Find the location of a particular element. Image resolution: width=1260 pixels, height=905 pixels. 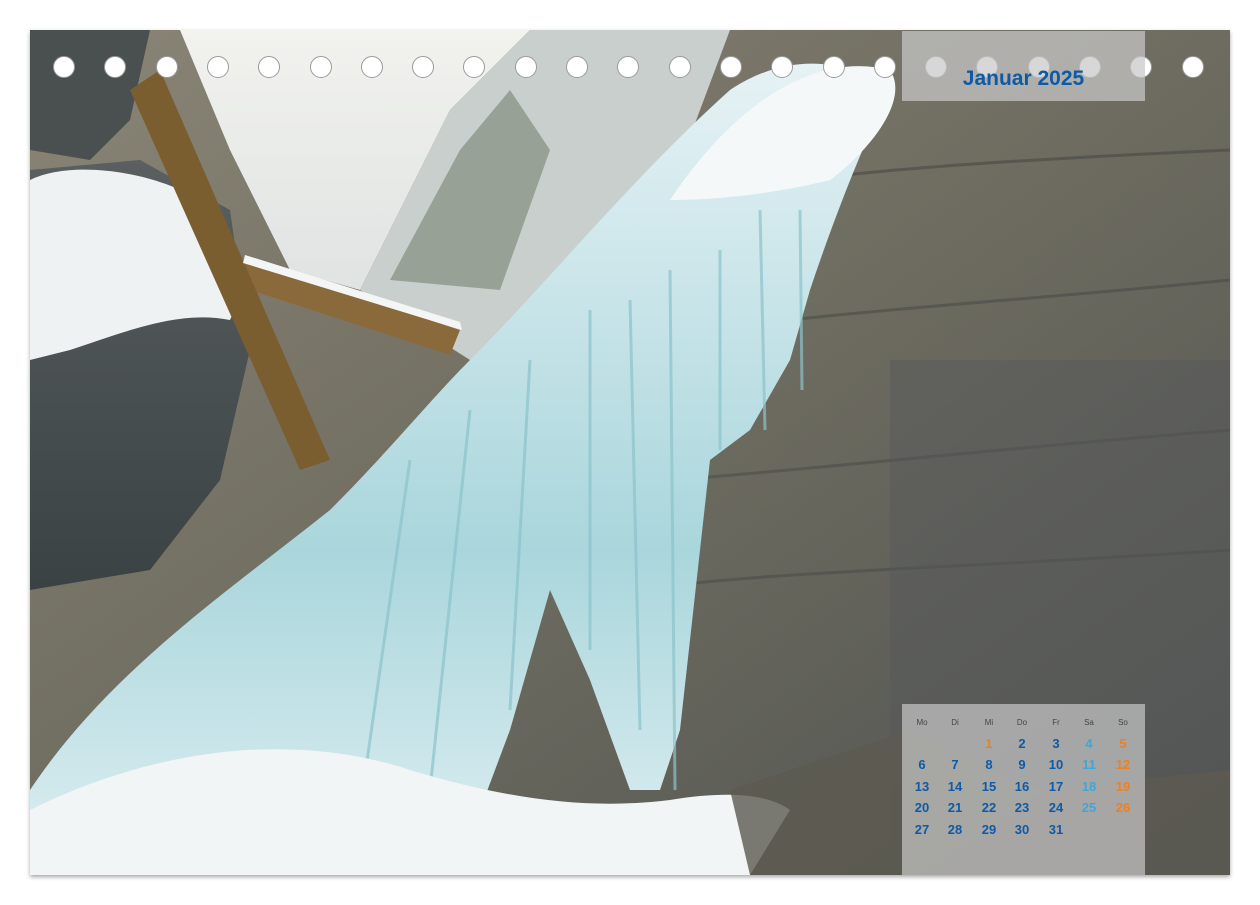

calendar-day: 18 is located at coordinates (1089, 786).